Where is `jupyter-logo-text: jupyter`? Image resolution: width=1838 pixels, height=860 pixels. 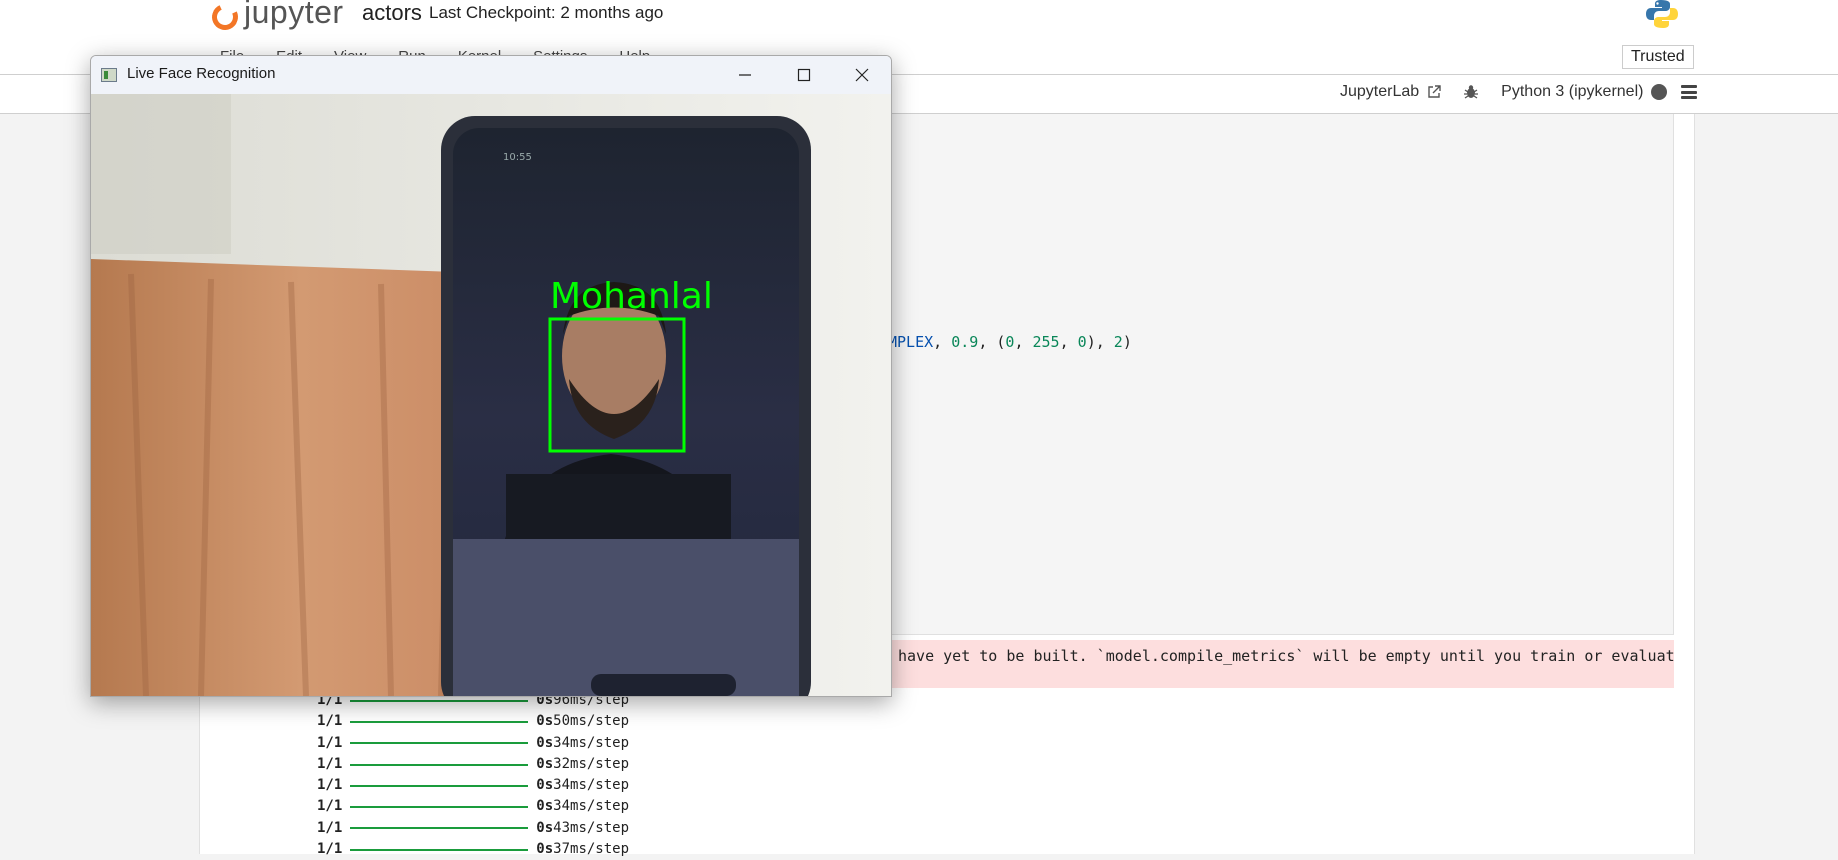 jupyter-logo-text: jupyter is located at coordinates (294, 15).